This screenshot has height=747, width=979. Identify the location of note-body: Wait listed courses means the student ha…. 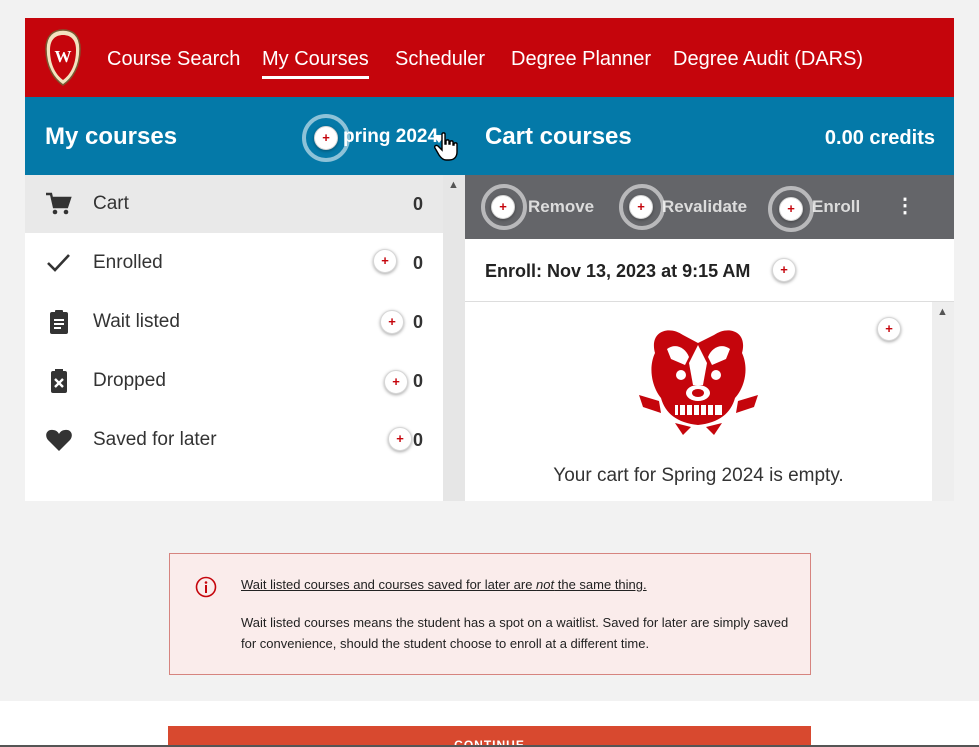
(515, 633).